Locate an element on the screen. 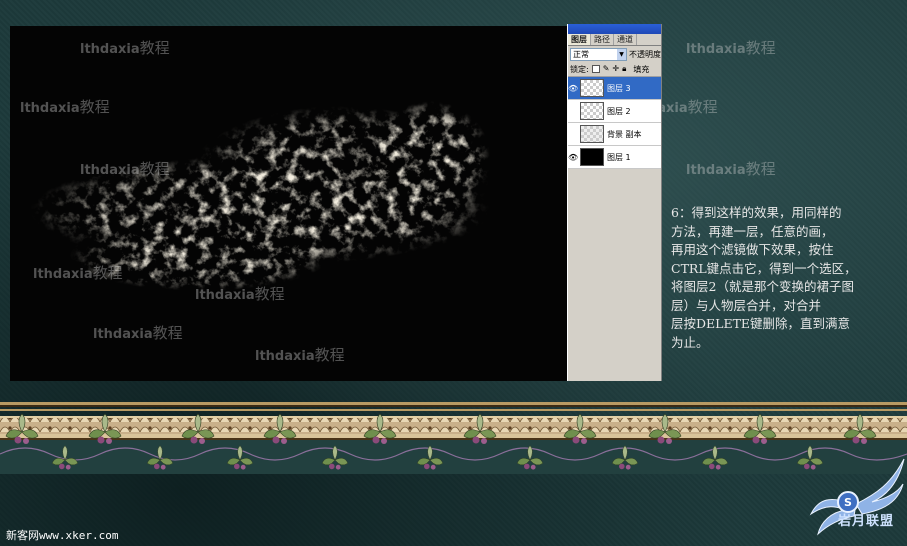 The image size is (907, 546). lock-transparency-checkbox is located at coordinates (595, 69).